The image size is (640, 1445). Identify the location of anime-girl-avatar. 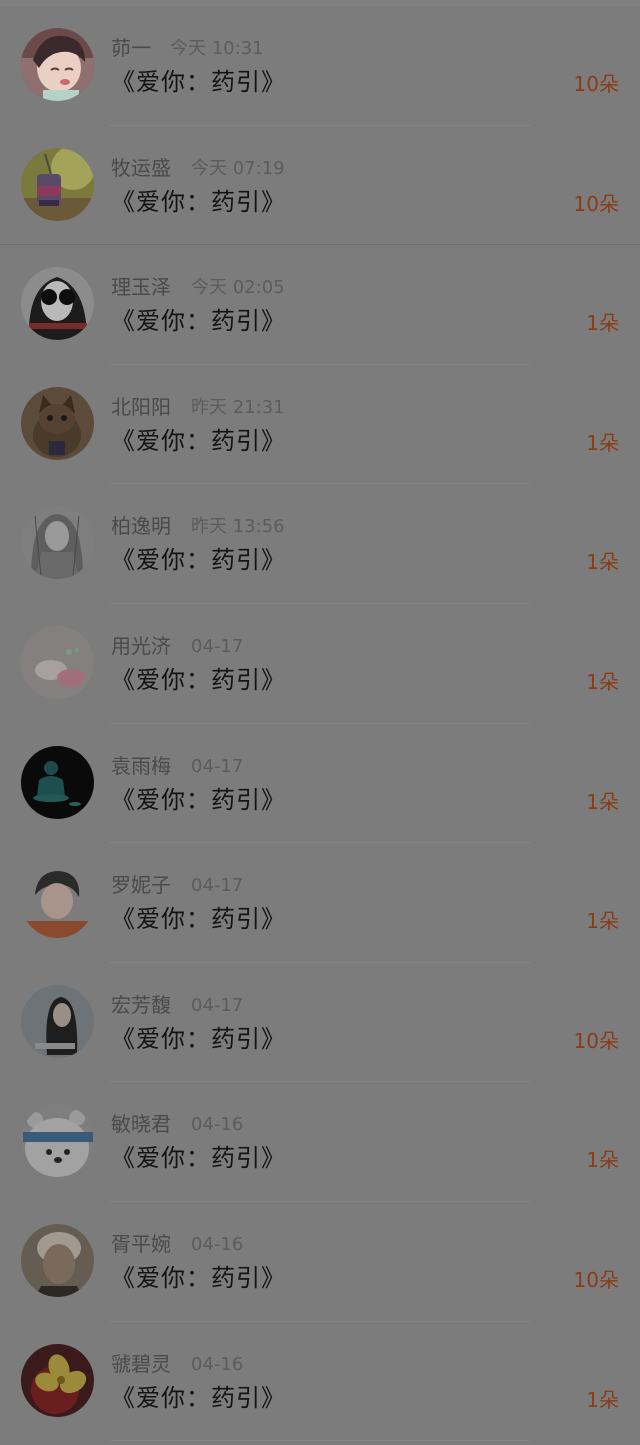
(57, 64).